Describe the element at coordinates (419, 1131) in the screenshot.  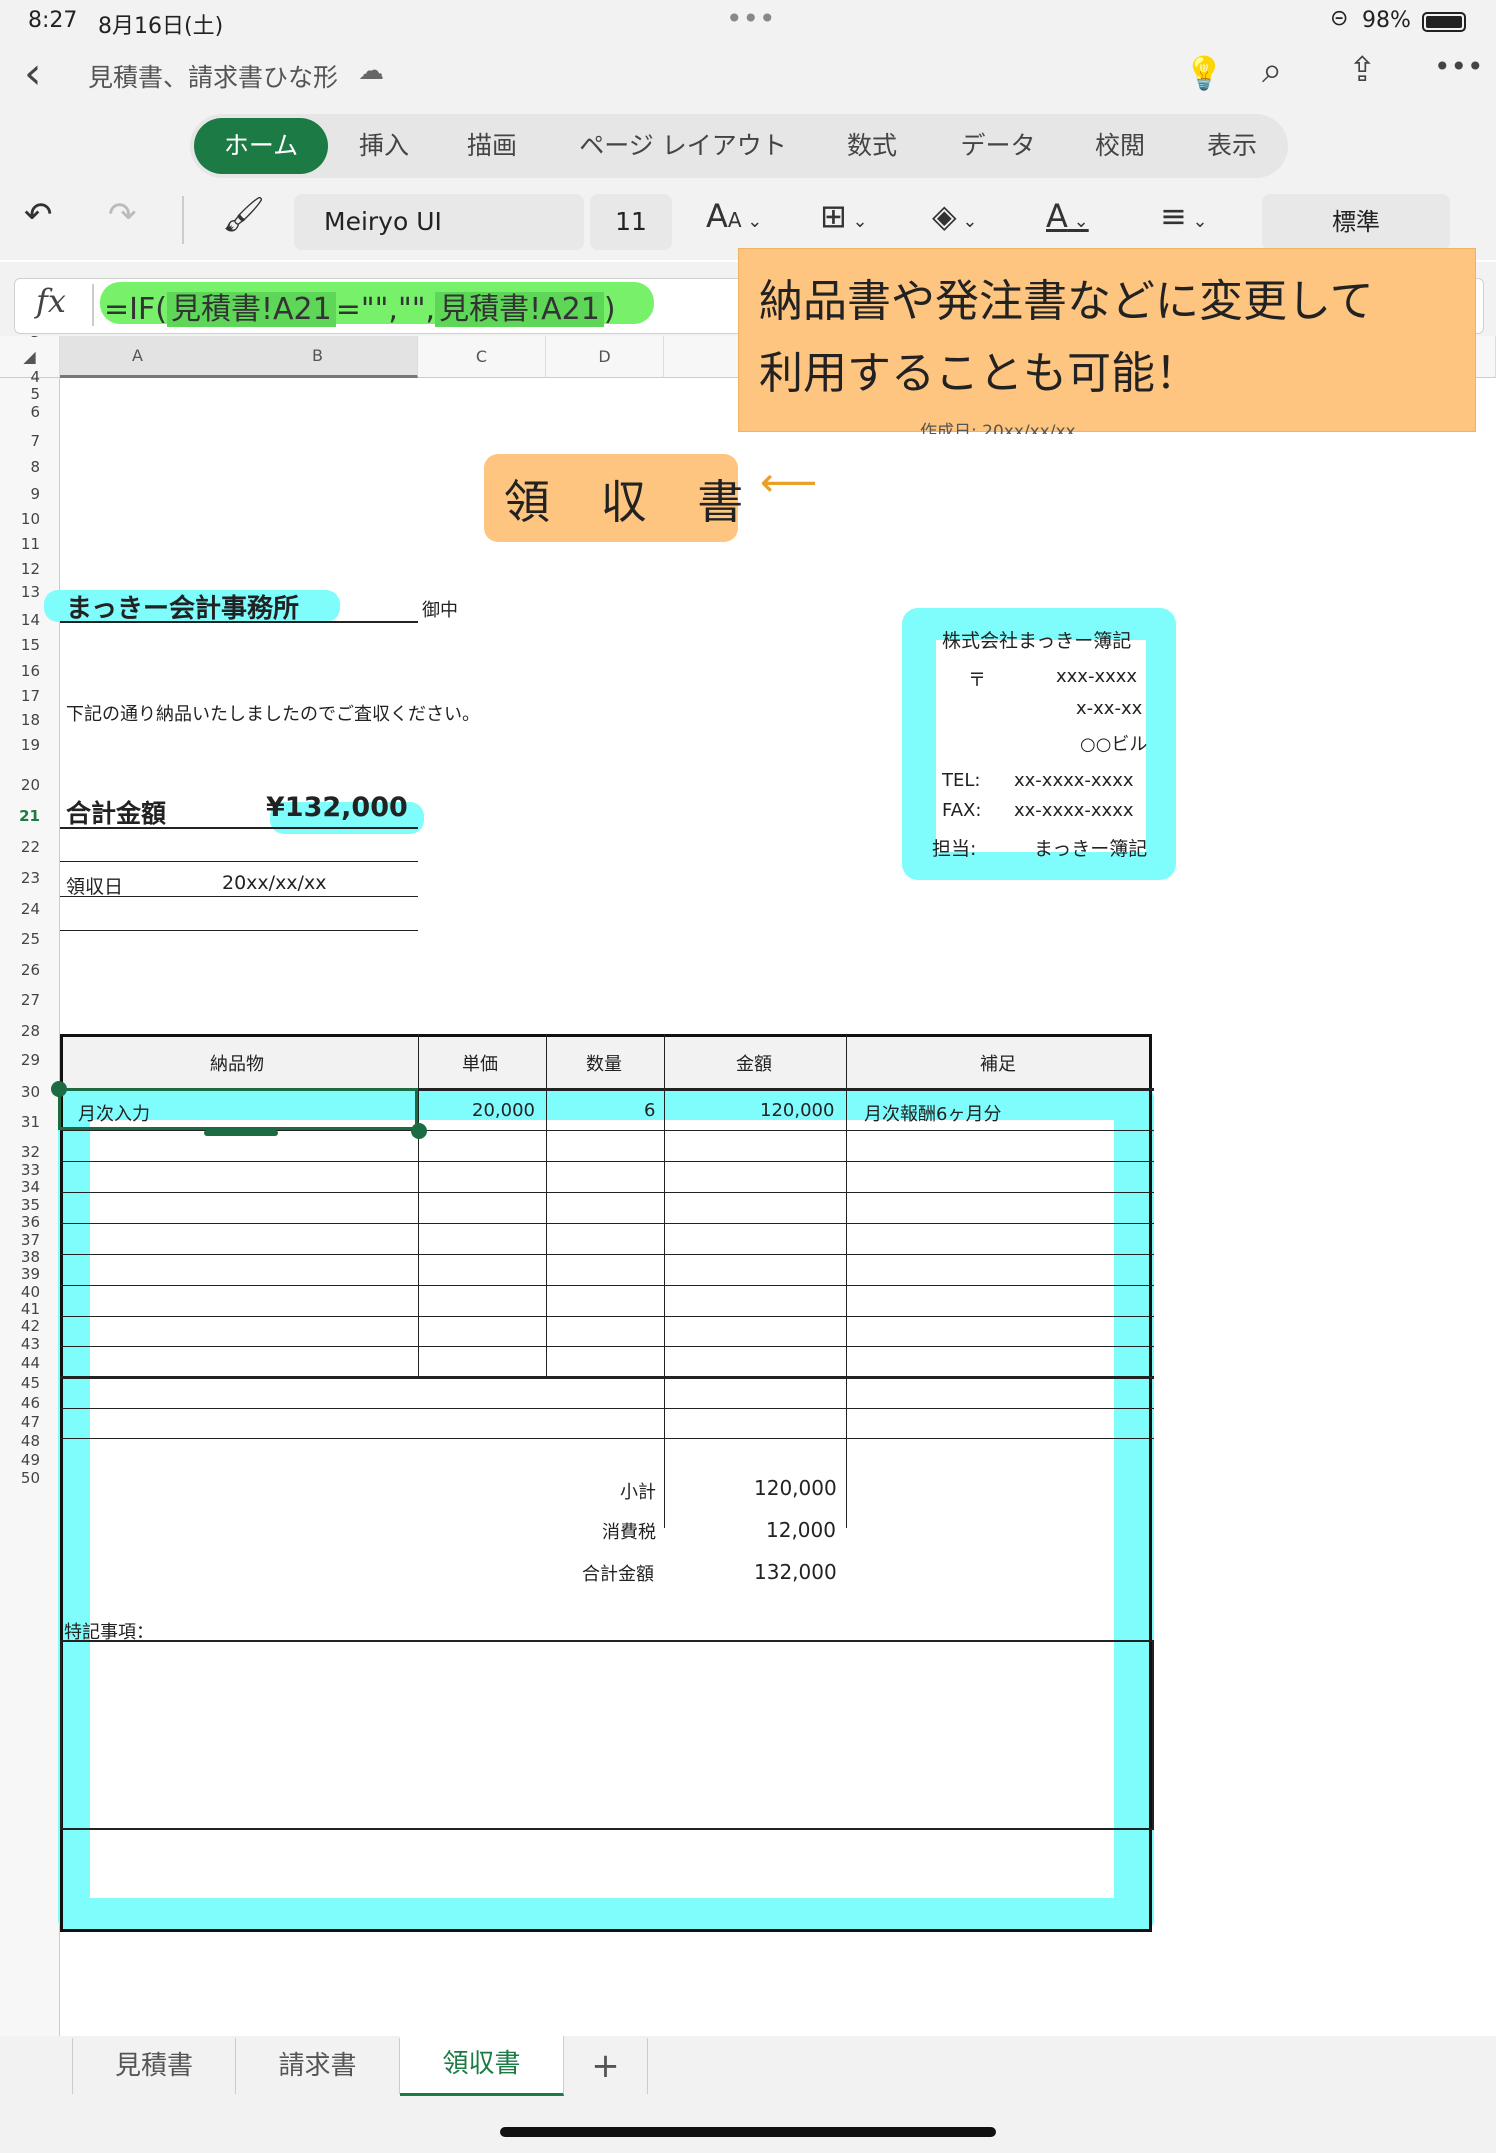
I see `selection-handle-bottom` at that location.